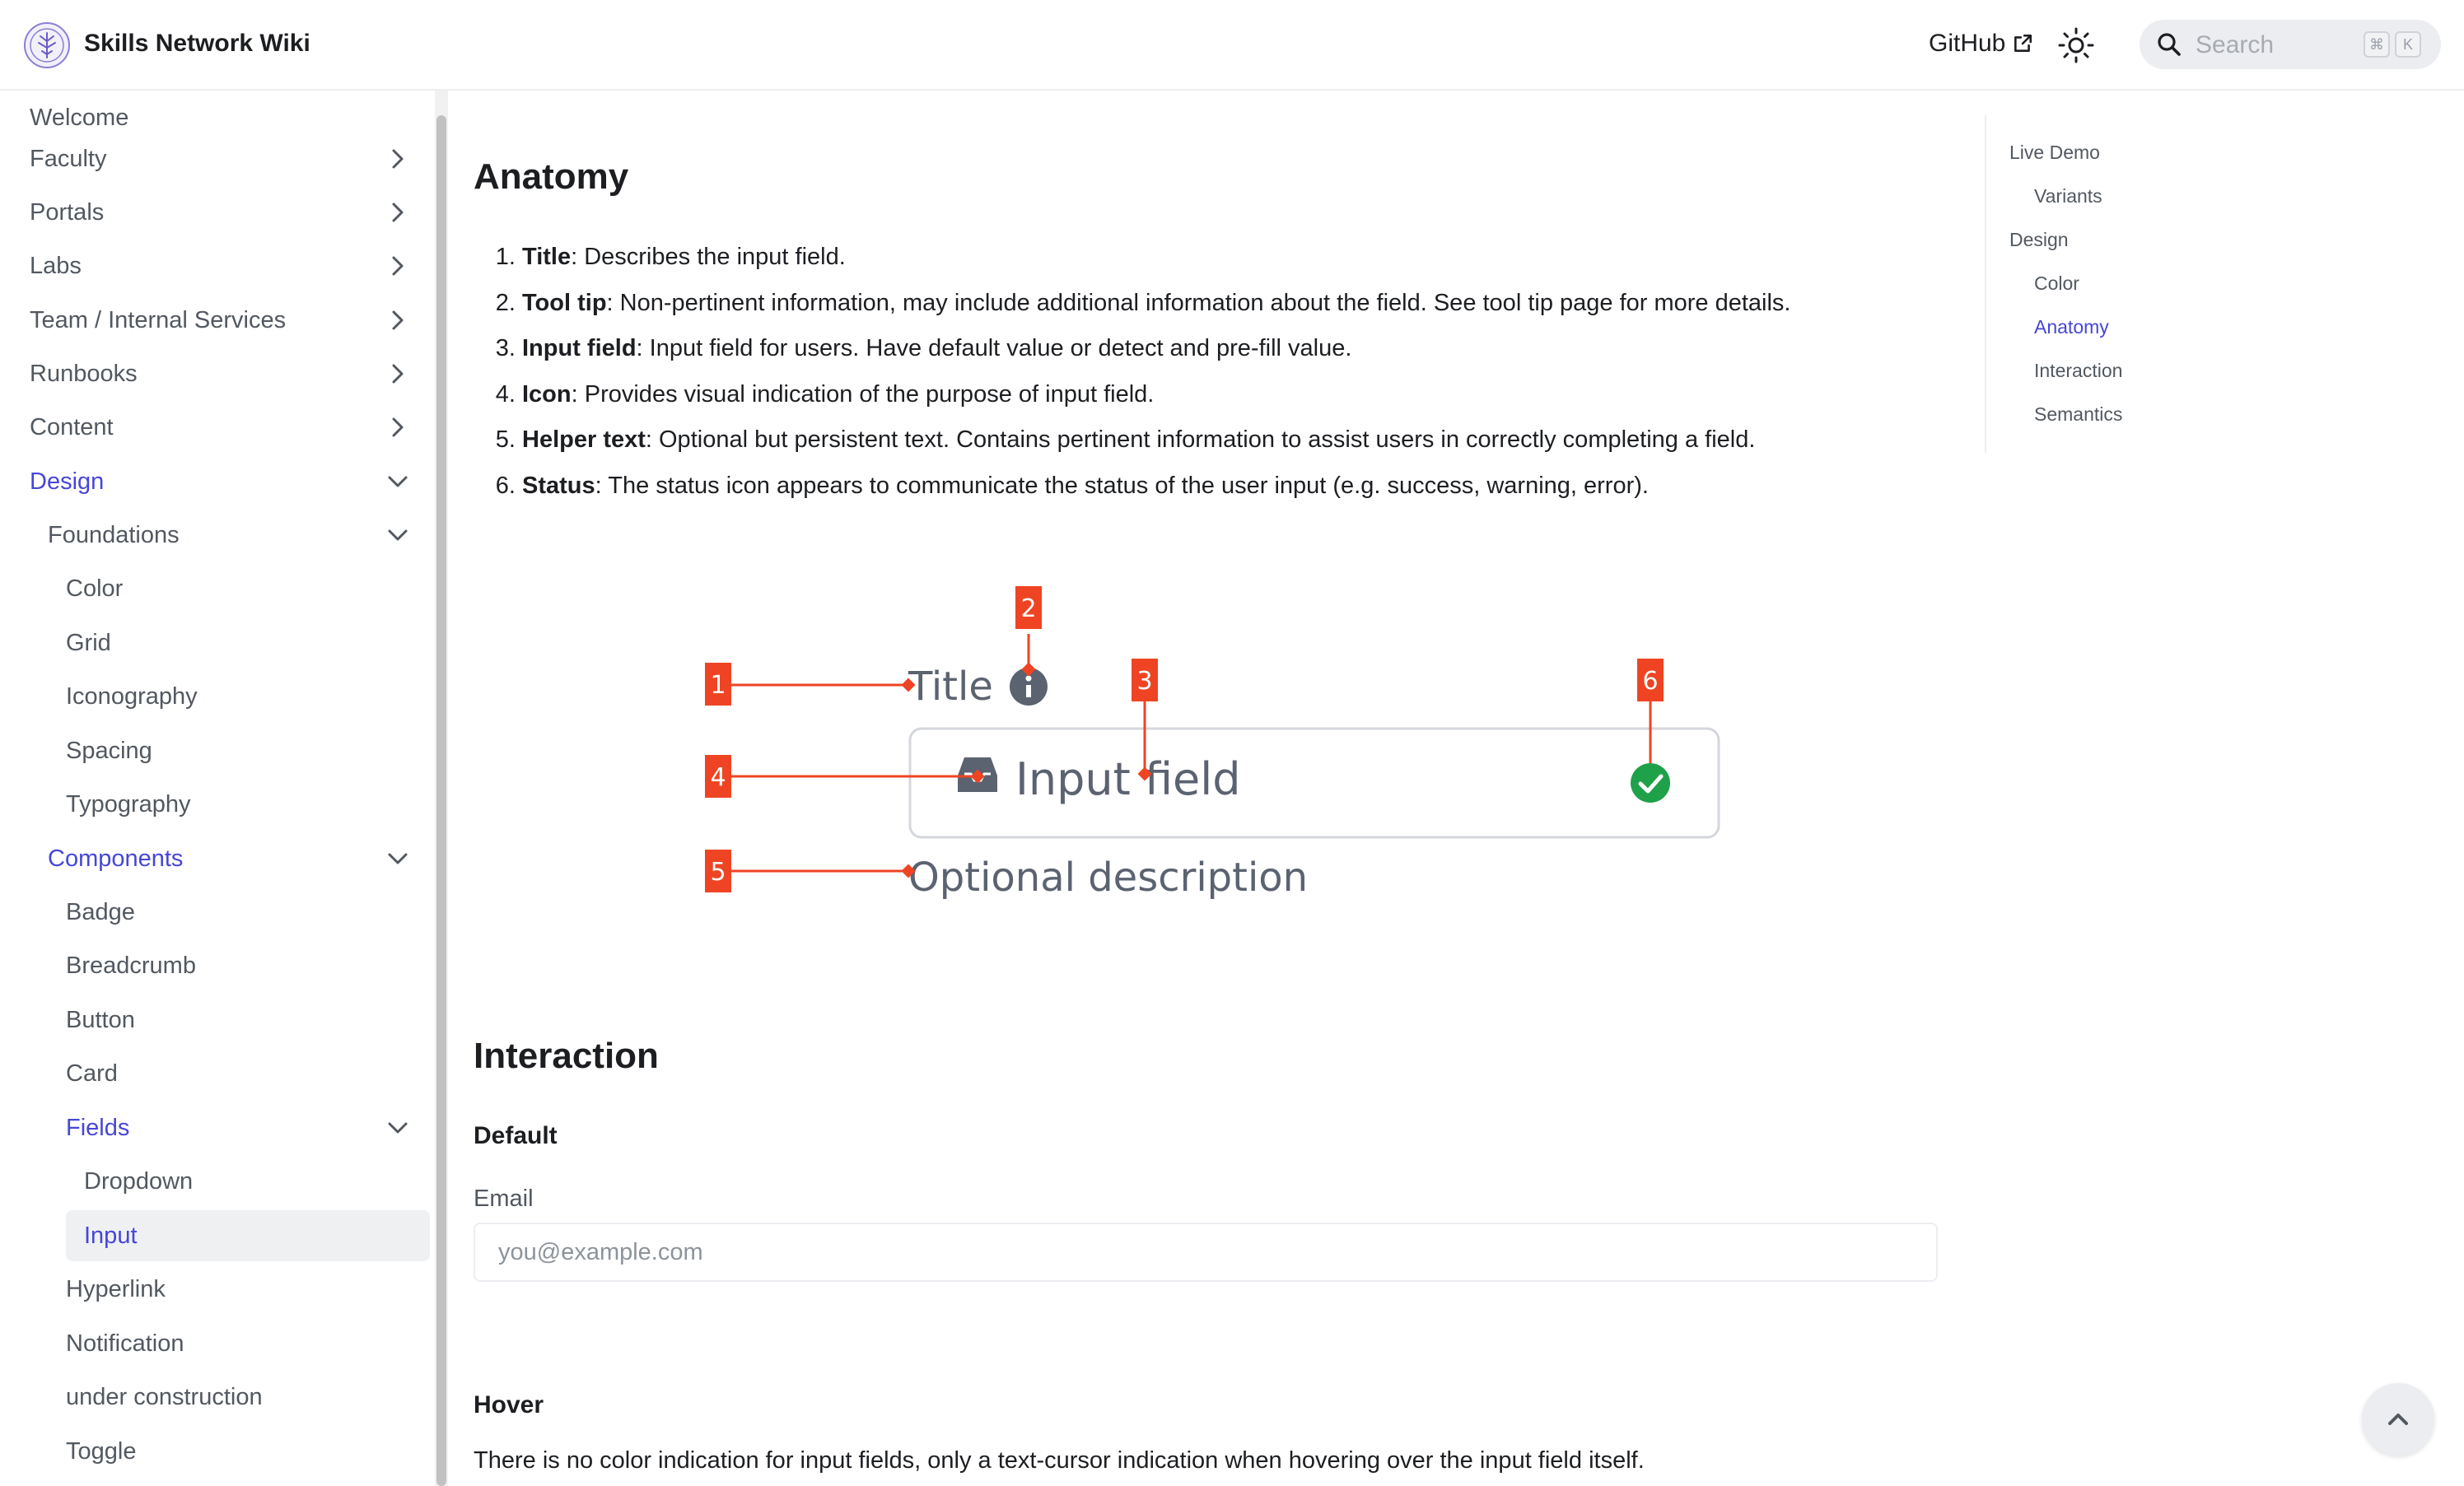 Image resolution: width=2464 pixels, height=1486 pixels. What do you see at coordinates (1232, 45) in the screenshot?
I see `navbar: Skills Network Wiki GitHub Search ⌘ K` at bounding box center [1232, 45].